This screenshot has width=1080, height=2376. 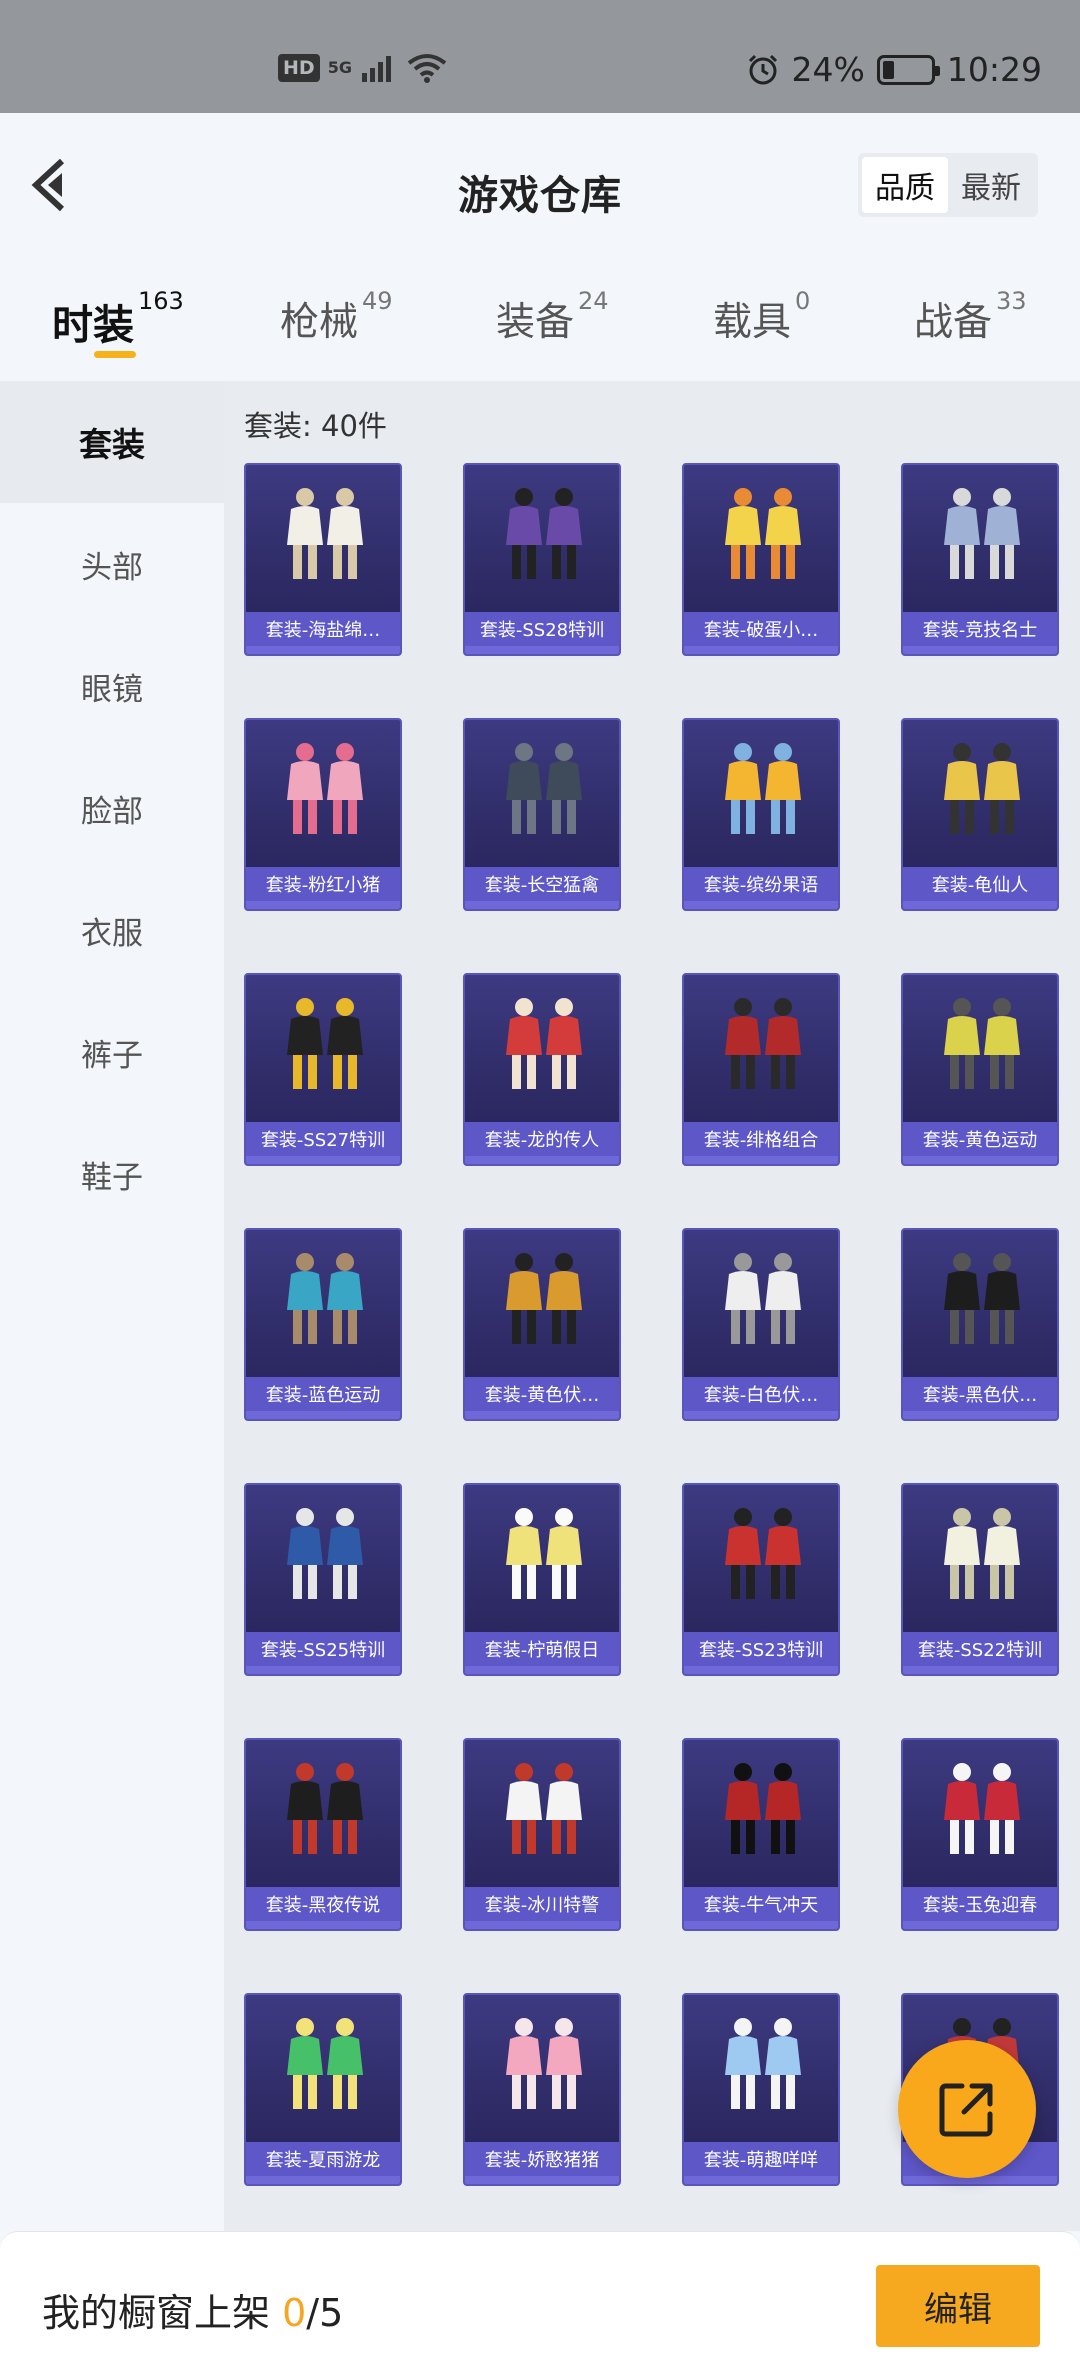 What do you see at coordinates (112, 808) in the screenshot?
I see `sidebar-item-face: 脸部` at bounding box center [112, 808].